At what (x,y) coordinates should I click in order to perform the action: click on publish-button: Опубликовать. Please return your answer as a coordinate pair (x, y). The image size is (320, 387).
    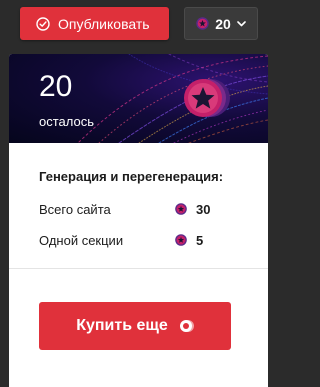
    Looking at the image, I should click on (94, 23).